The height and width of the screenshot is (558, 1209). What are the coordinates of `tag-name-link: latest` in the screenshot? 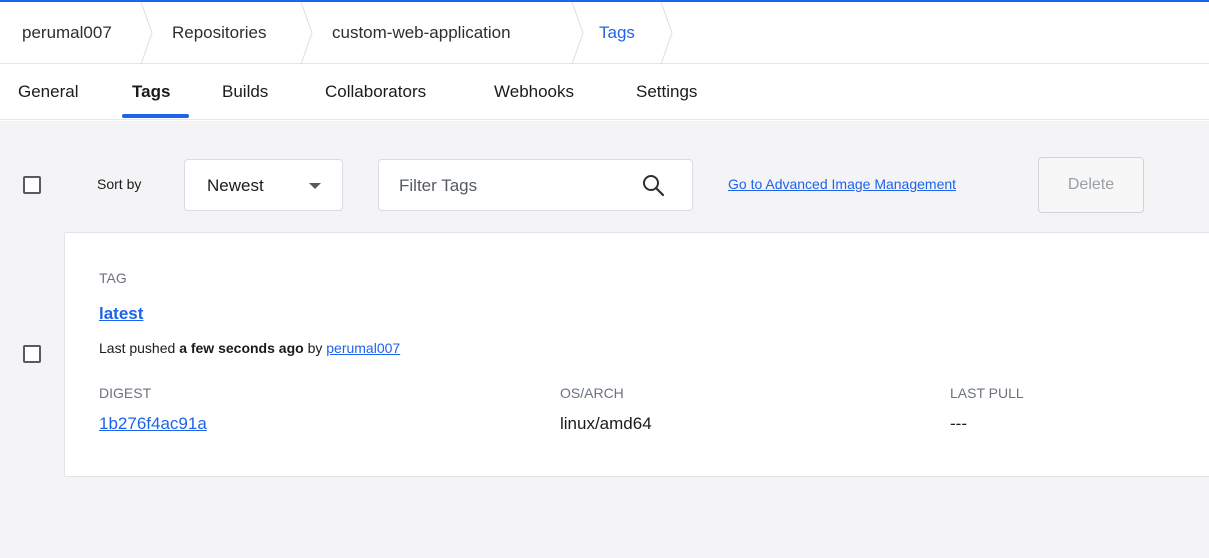 It's located at (121, 314).